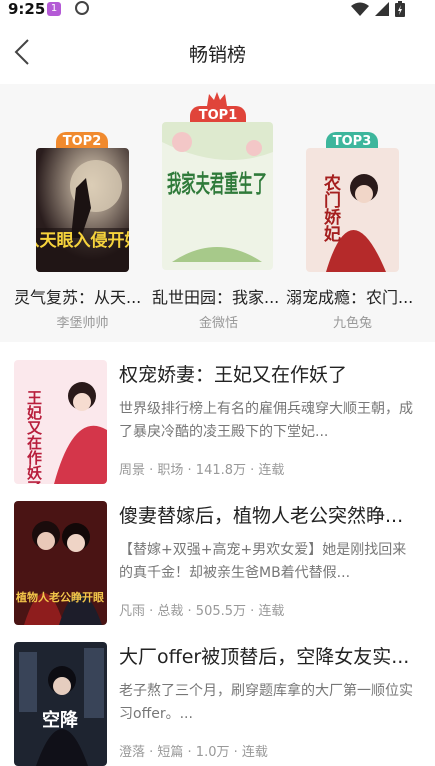  Describe the element at coordinates (217, 10) in the screenshot. I see `status-bar: 9:25 1` at that location.